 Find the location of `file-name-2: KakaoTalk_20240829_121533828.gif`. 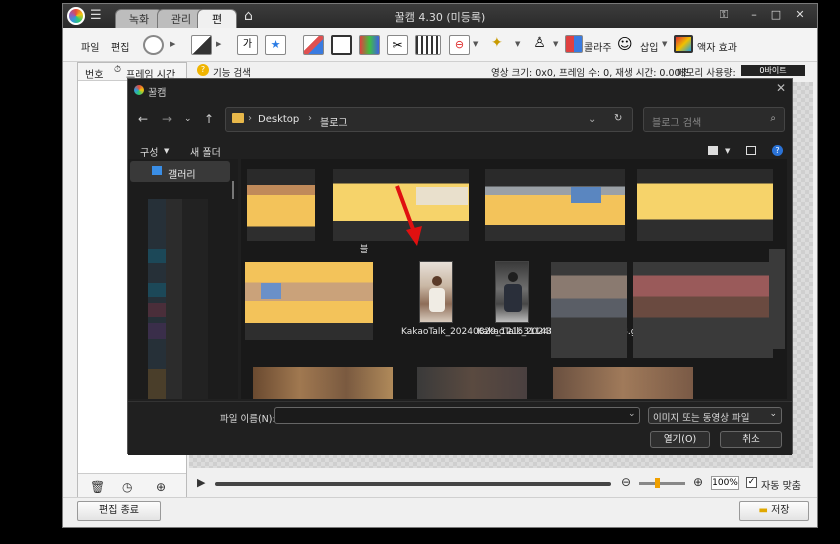

file-name-2: KakaoTalk_20240829_121533828.gif is located at coordinates (559, 332).